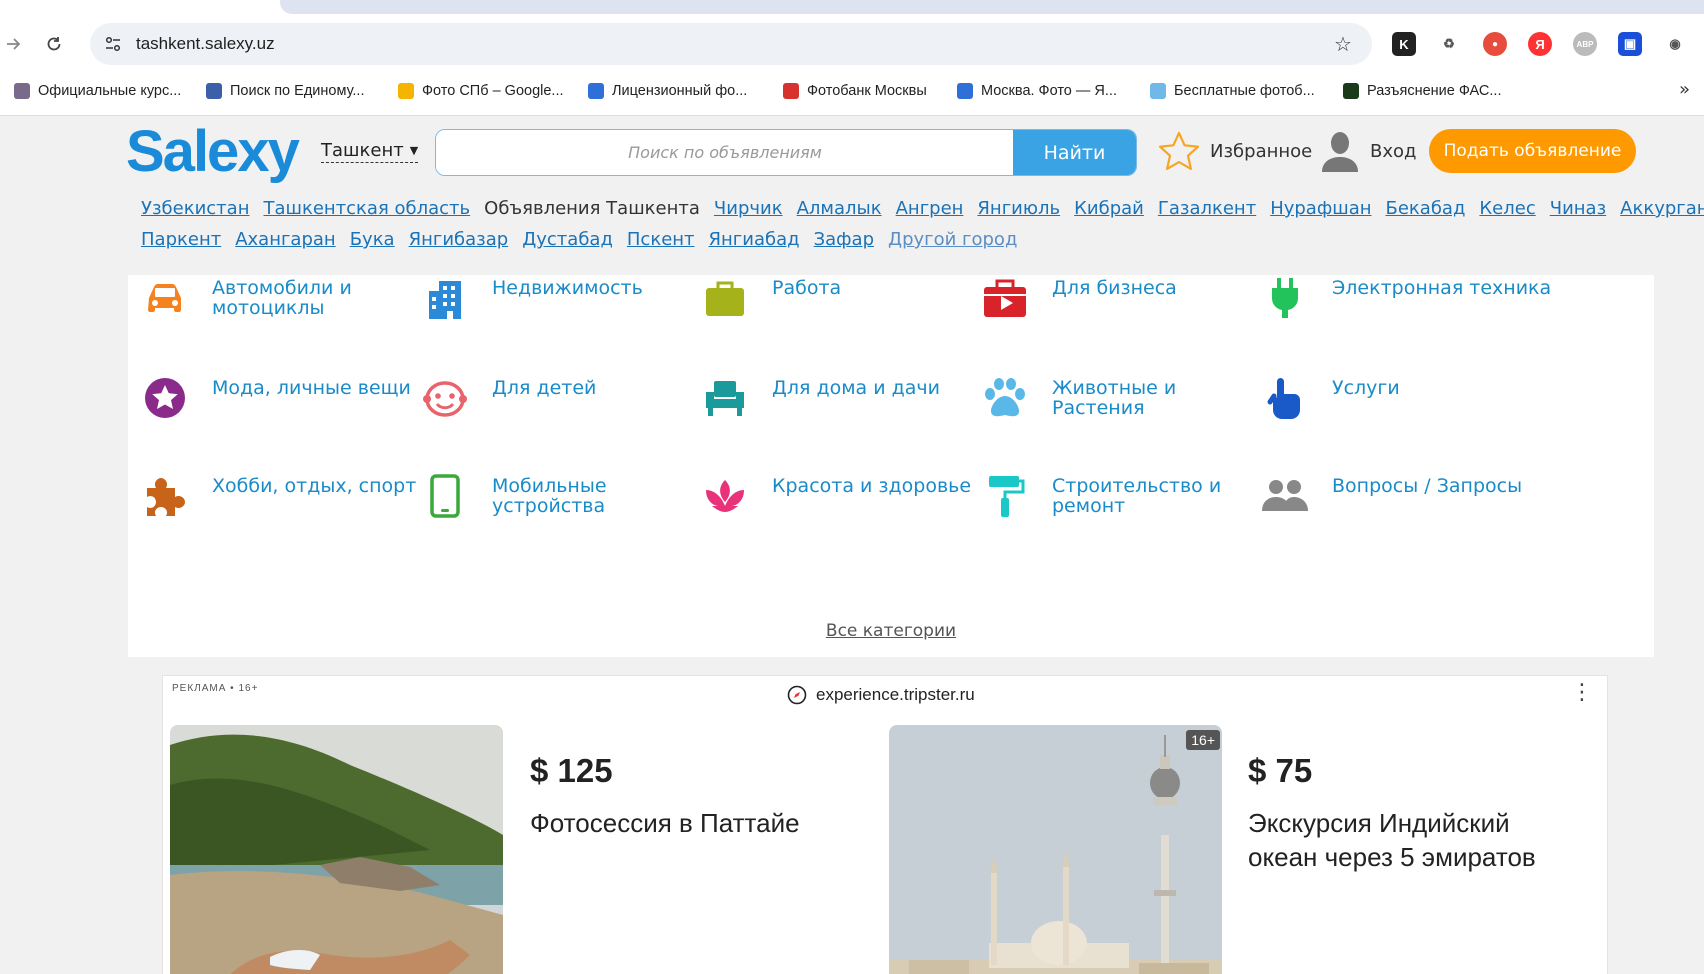  What do you see at coordinates (1540, 44) in the screenshot?
I see `yandex-extension-icon: Я` at bounding box center [1540, 44].